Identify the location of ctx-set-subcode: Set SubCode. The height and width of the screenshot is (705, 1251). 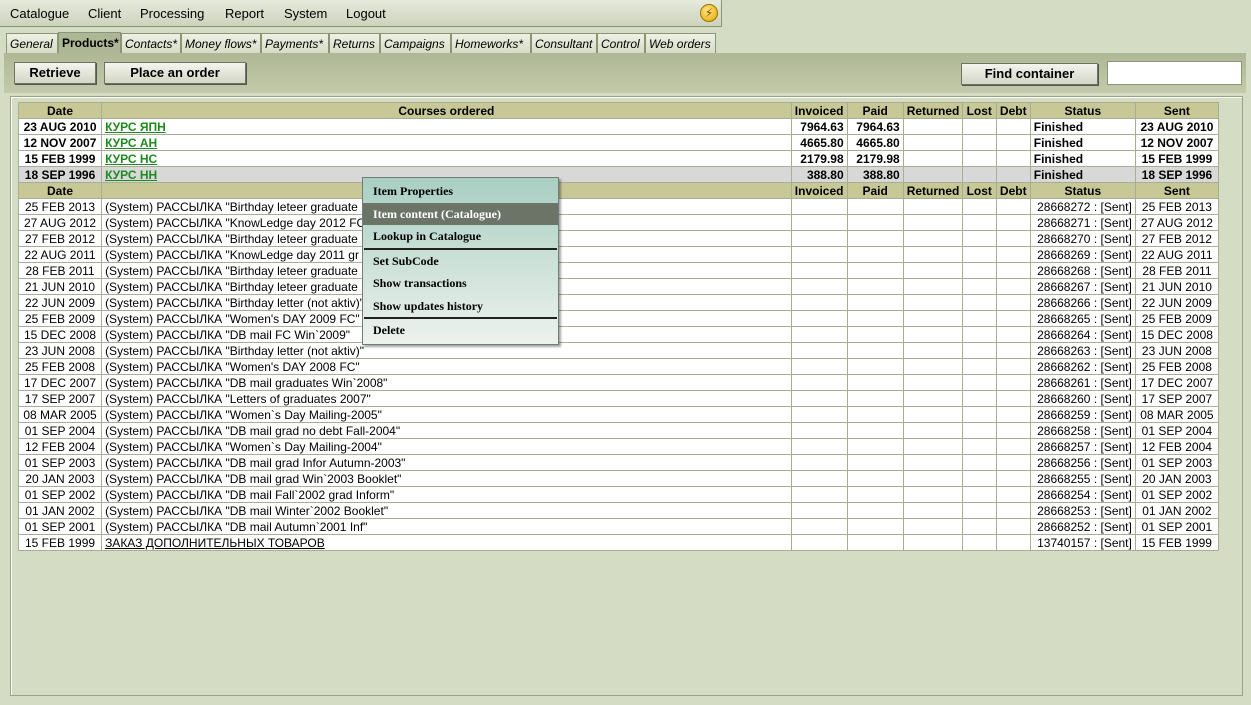
(460, 261).